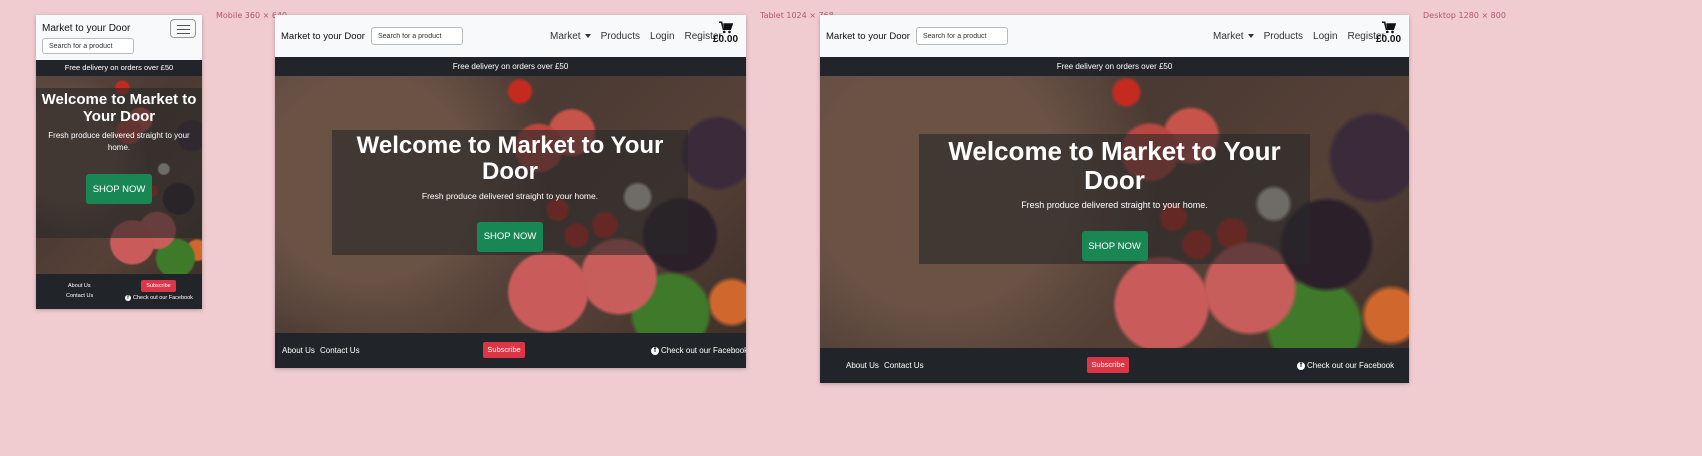  Describe the element at coordinates (1464, 15) in the screenshot. I see `desktop-label: Desktop 1280 × 800` at that location.